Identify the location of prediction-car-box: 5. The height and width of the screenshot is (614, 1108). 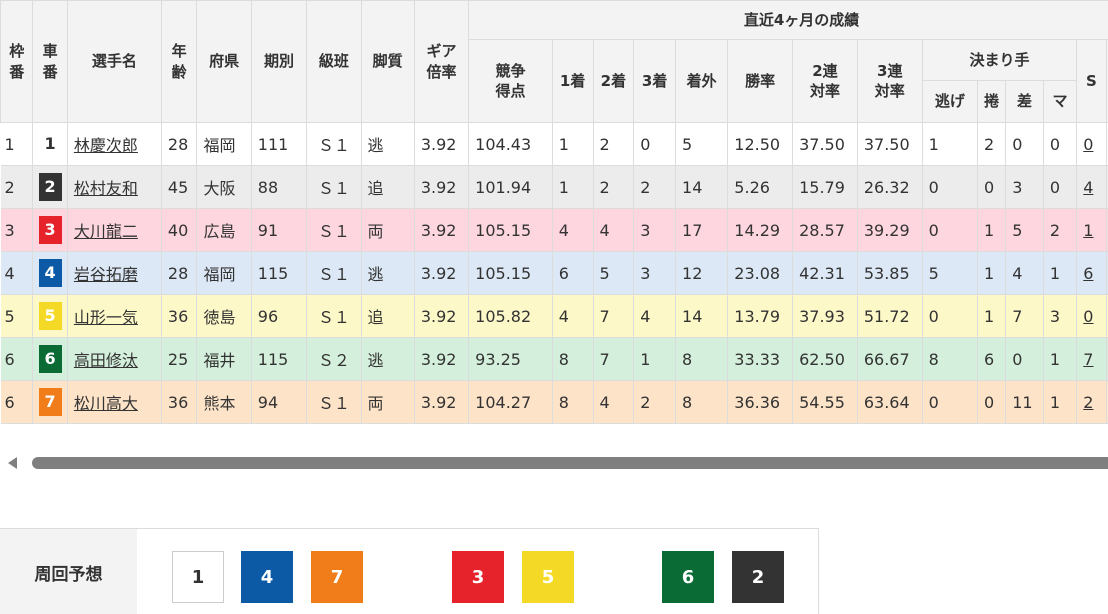
(548, 577).